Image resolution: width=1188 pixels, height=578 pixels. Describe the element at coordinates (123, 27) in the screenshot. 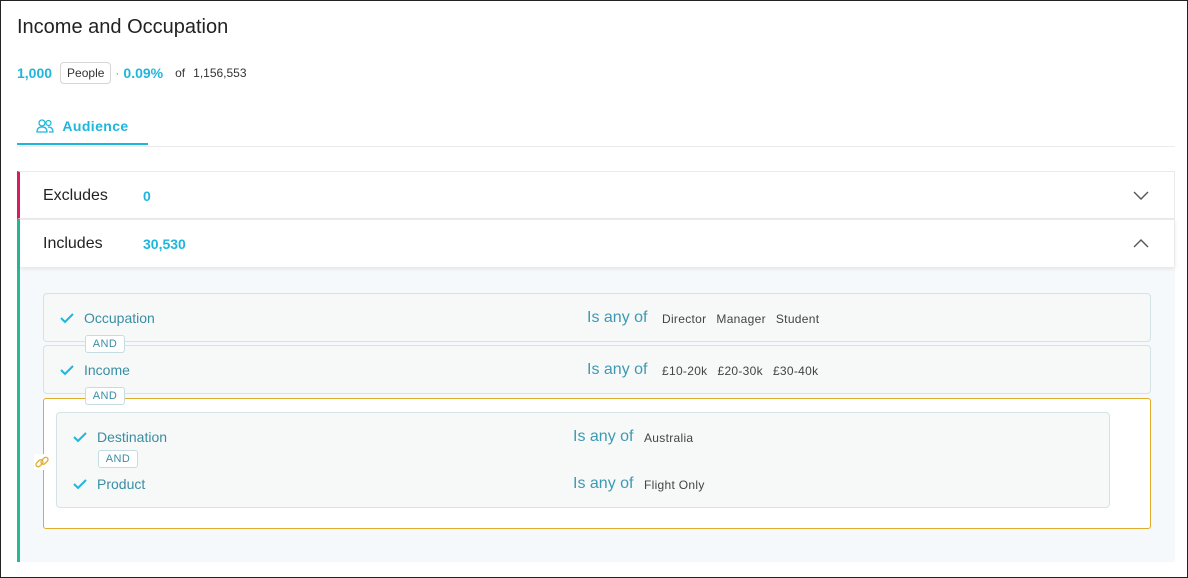

I see `page-title: Income and Occupation` at that location.